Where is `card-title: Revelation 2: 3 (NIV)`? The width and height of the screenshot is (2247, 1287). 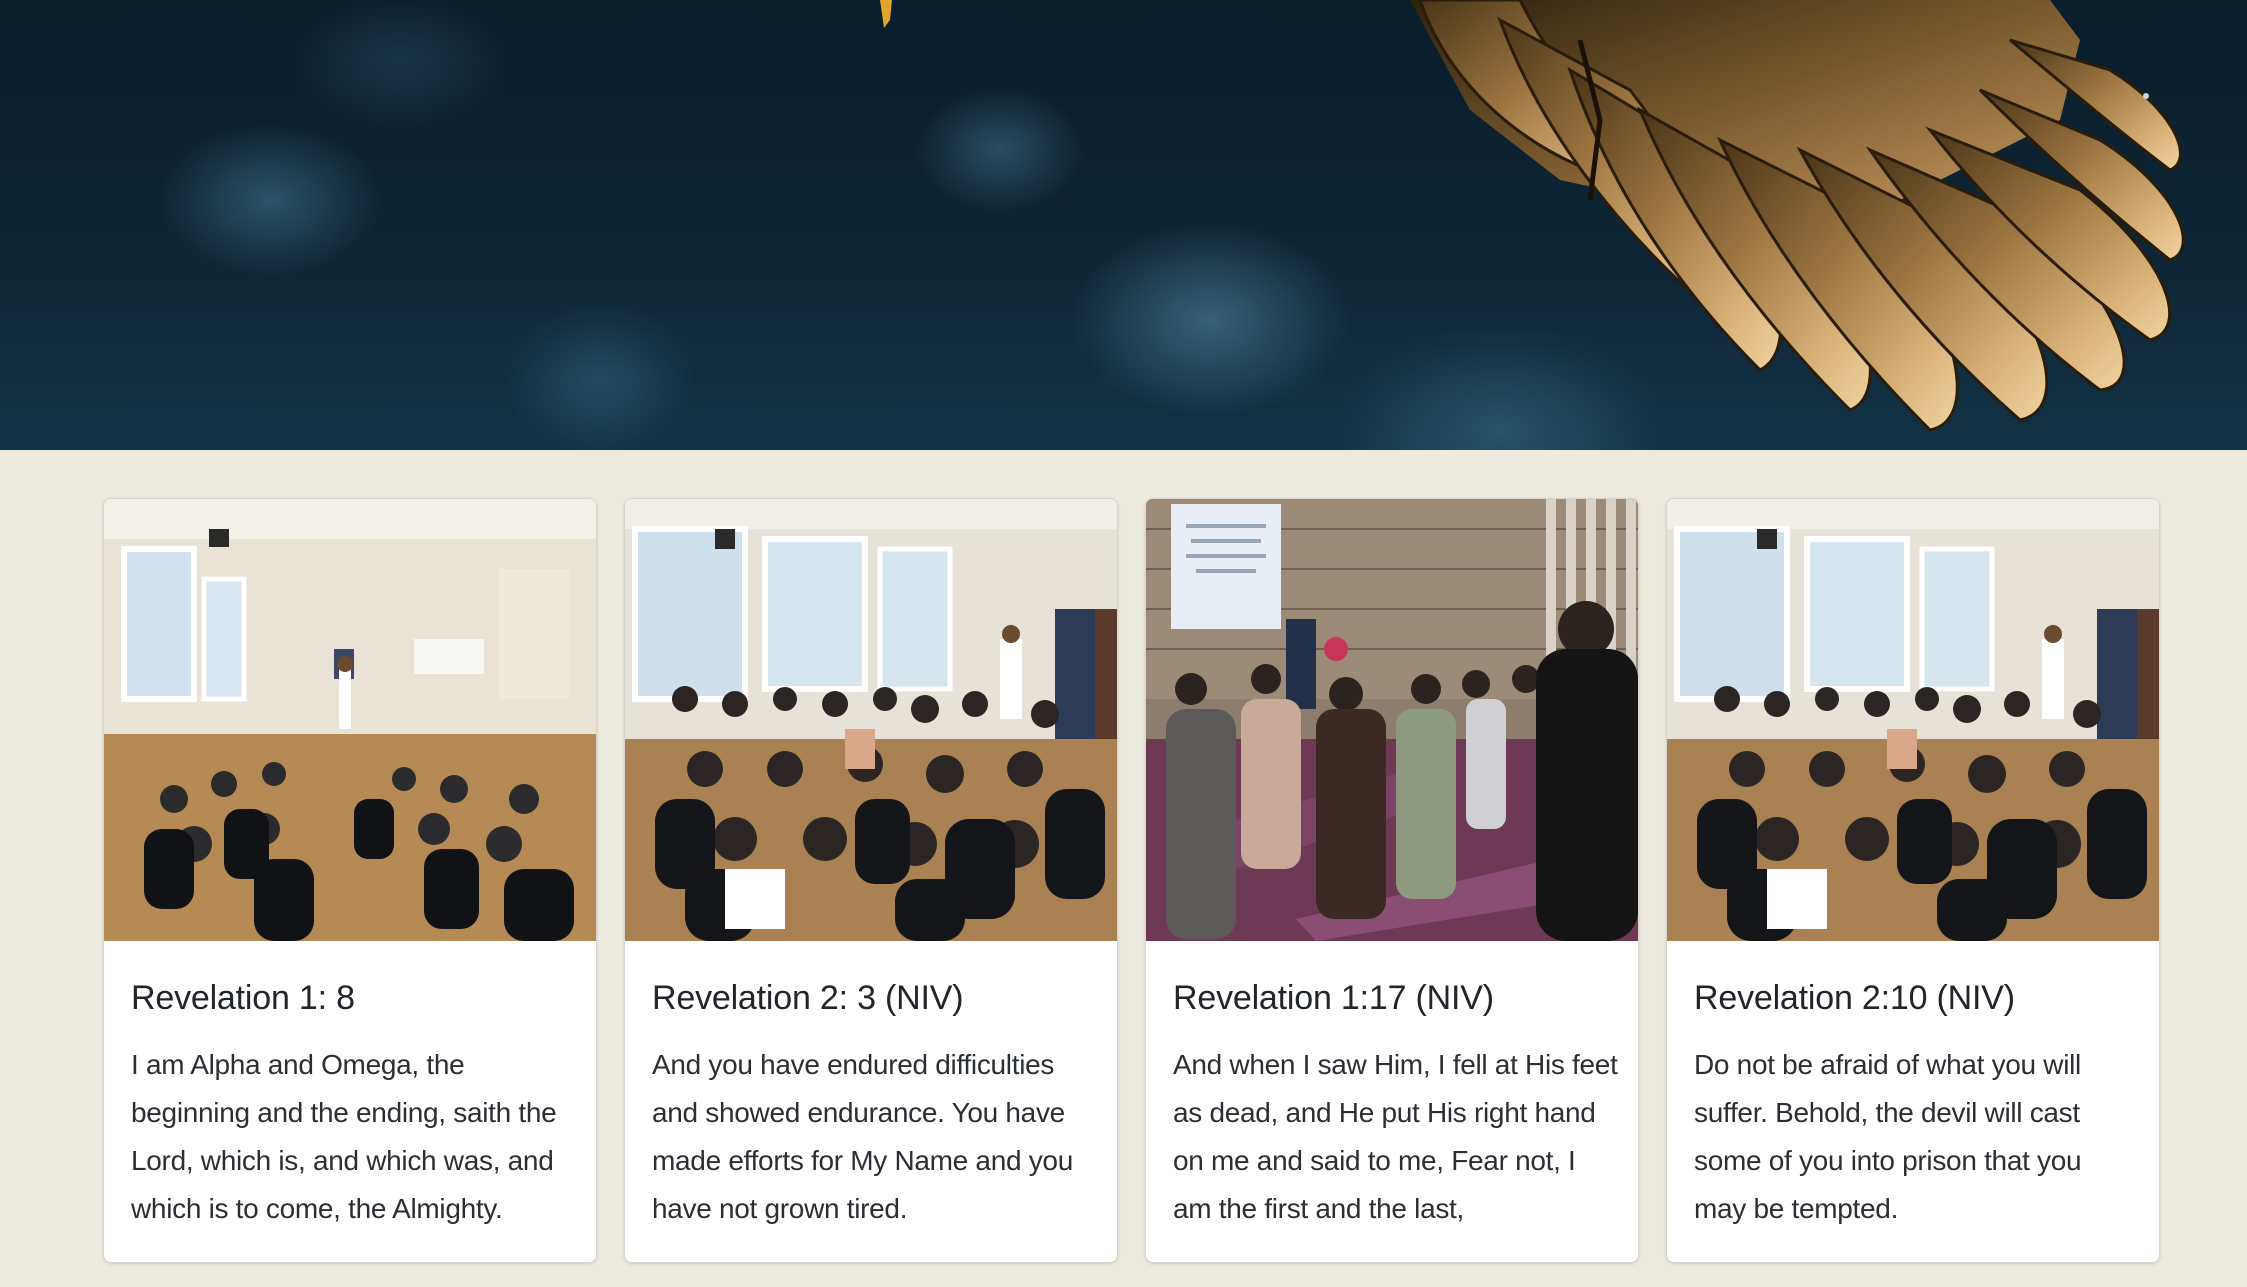
card-title: Revelation 2: 3 (NIV) is located at coordinates (808, 998).